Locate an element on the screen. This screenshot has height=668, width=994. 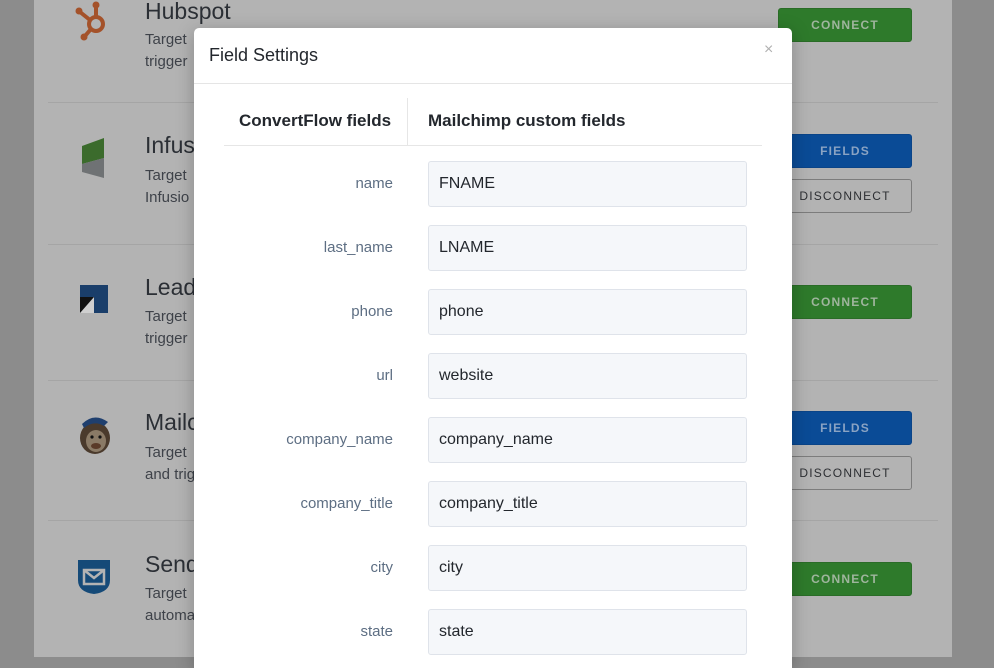
hubspot-logo-icon is located at coordinates (94, 20).